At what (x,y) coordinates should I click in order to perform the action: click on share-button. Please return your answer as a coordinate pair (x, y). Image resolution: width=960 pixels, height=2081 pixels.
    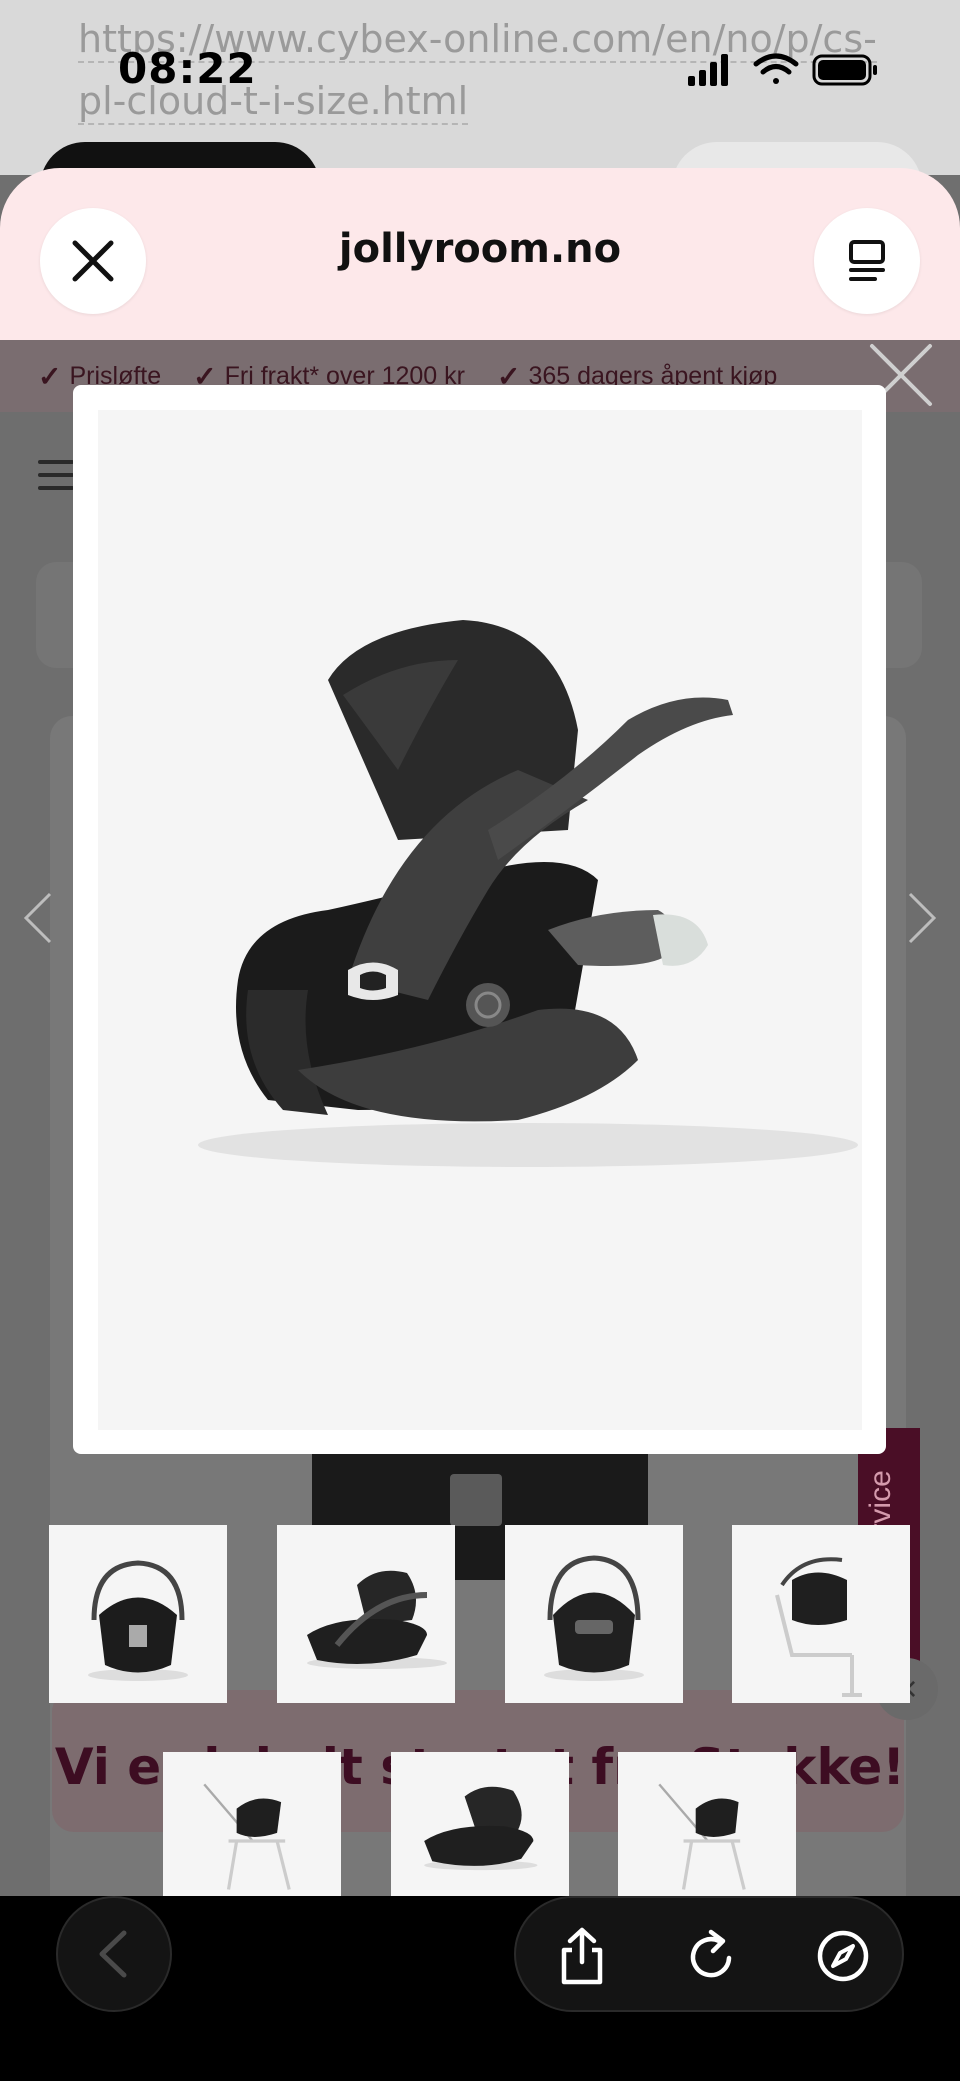
    Looking at the image, I should click on (582, 1956).